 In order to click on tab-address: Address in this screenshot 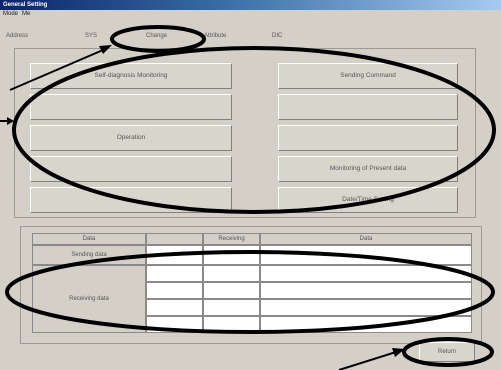, I will do `click(17, 36)`.